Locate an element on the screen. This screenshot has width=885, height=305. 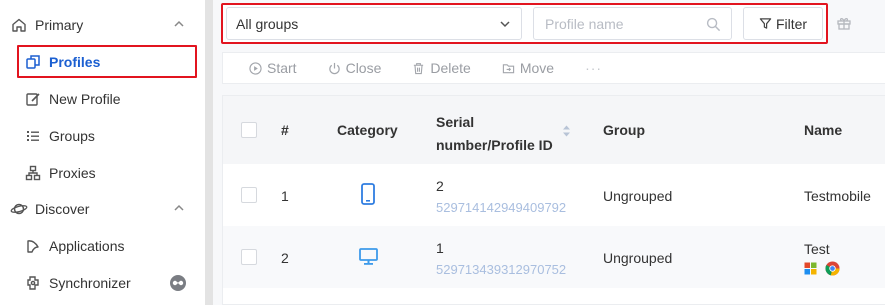
column-category: Category is located at coordinates (367, 130).